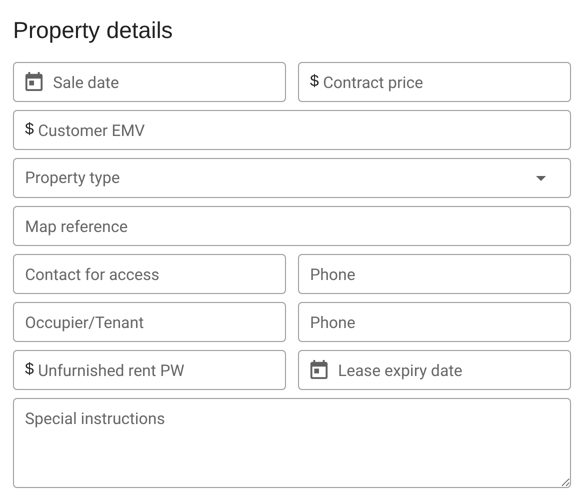 Image resolution: width=586 pixels, height=503 pixels. I want to click on input-field: Map reference, so click(292, 226).